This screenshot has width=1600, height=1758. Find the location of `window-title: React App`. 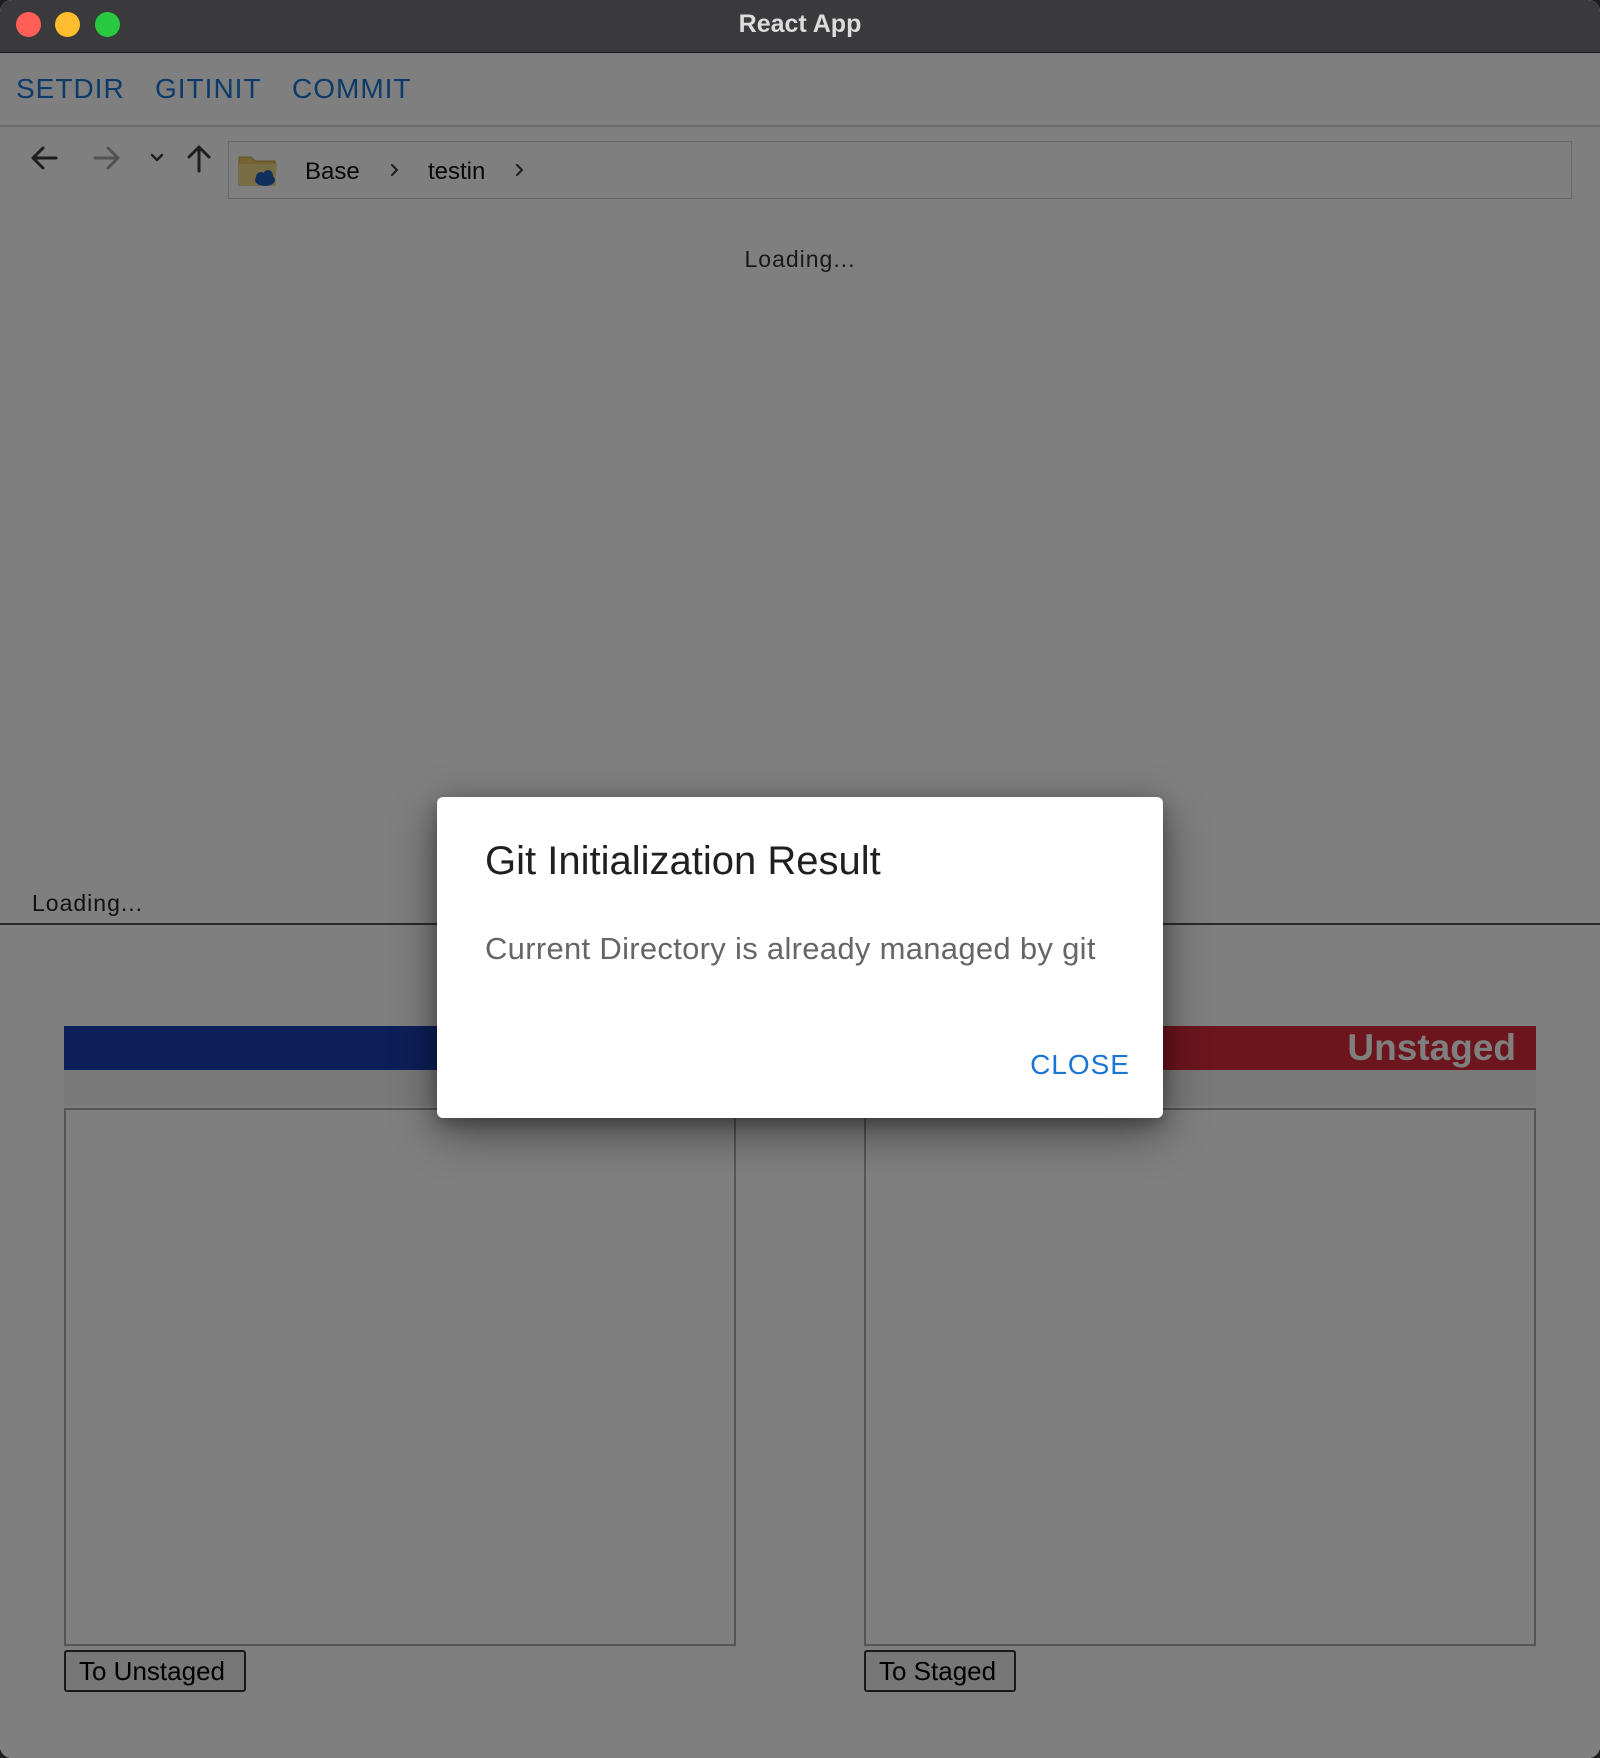

window-title: React App is located at coordinates (800, 24).